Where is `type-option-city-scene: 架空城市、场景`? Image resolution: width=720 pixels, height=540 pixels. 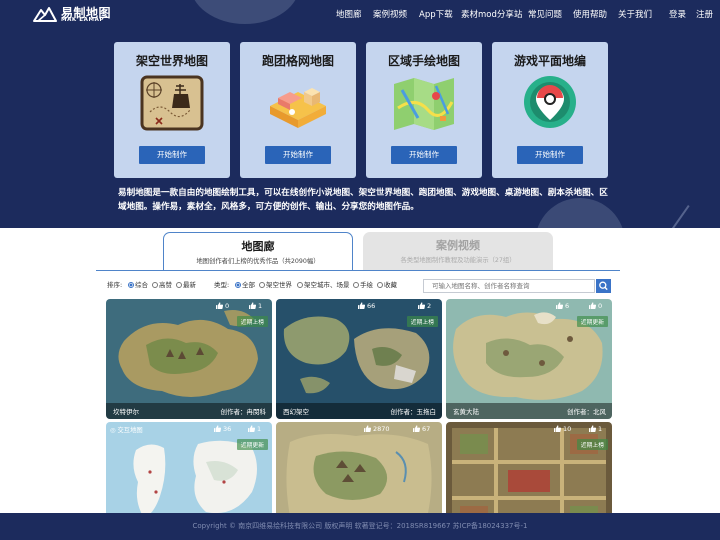
type-option-city-scene: 架空城市、场景 is located at coordinates (323, 285).